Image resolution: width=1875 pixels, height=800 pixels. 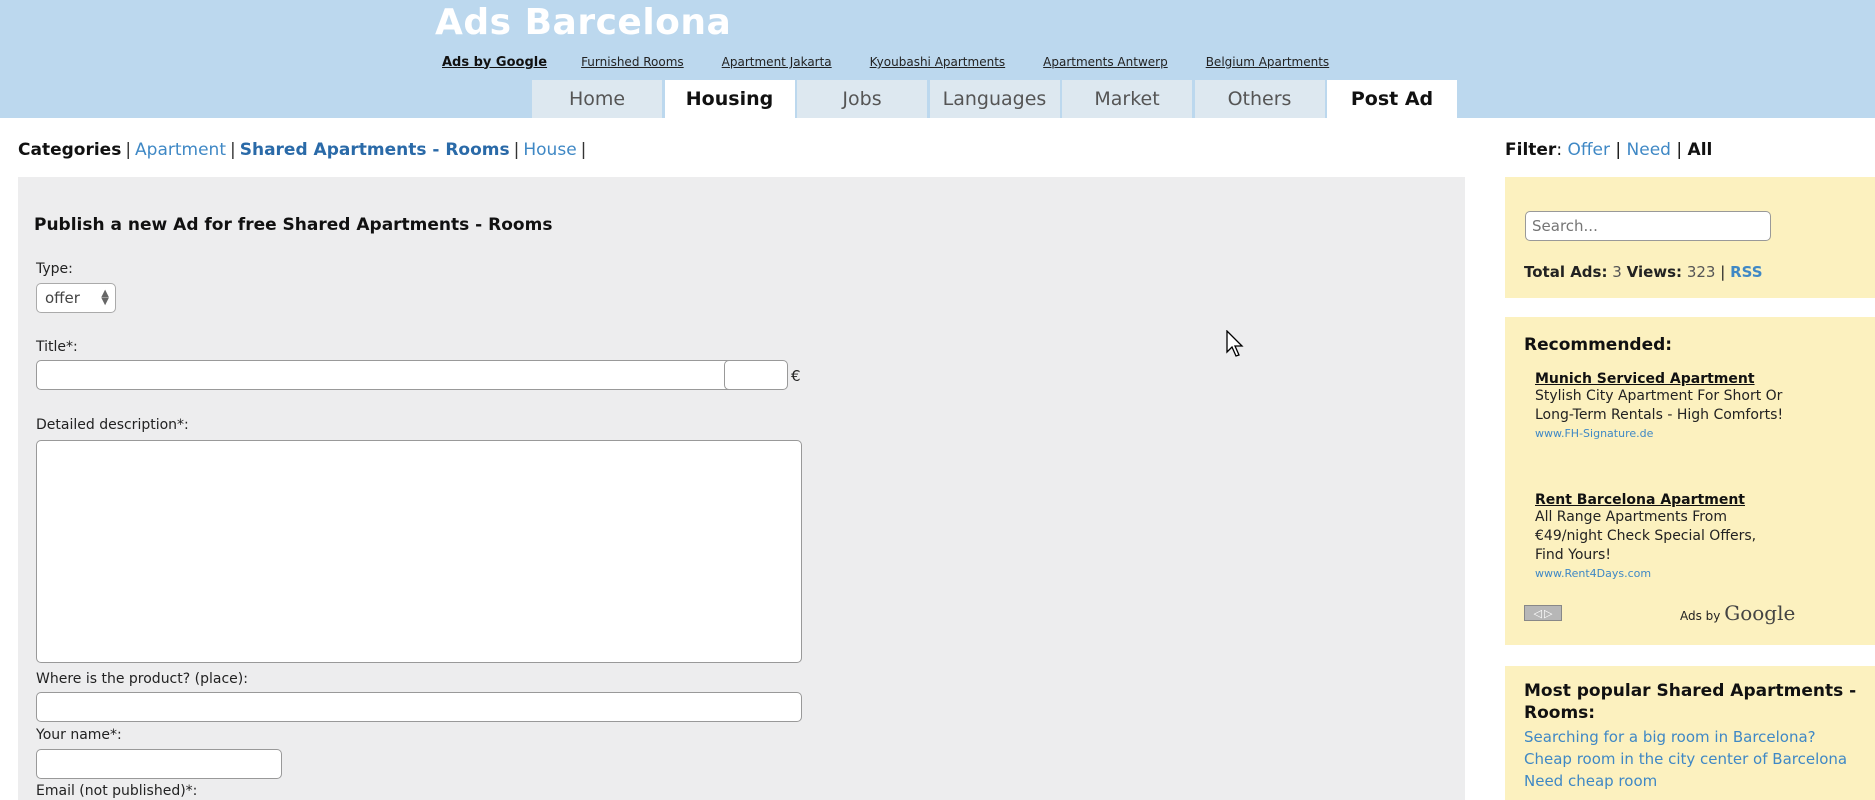 I want to click on select-arrows-icon: ▲ ▼, so click(x=105, y=297).